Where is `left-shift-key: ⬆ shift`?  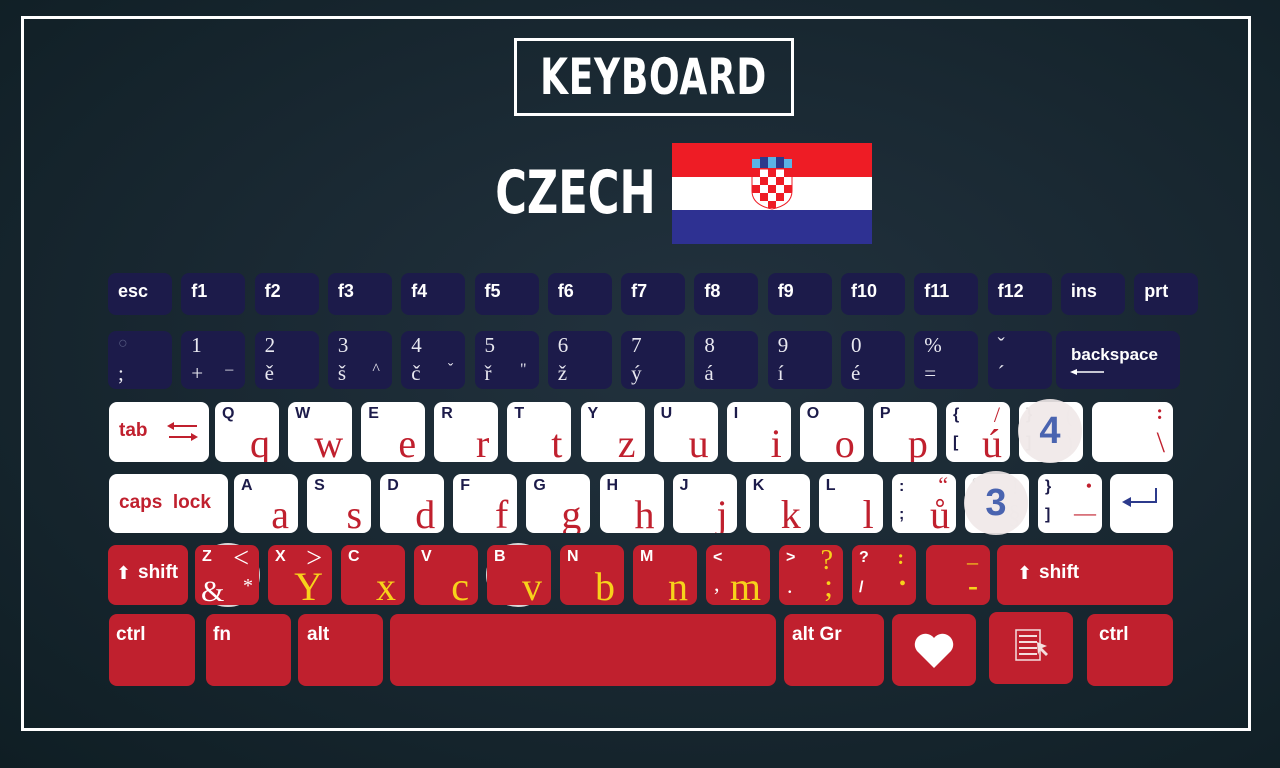
left-shift-key: ⬆ shift is located at coordinates (148, 575).